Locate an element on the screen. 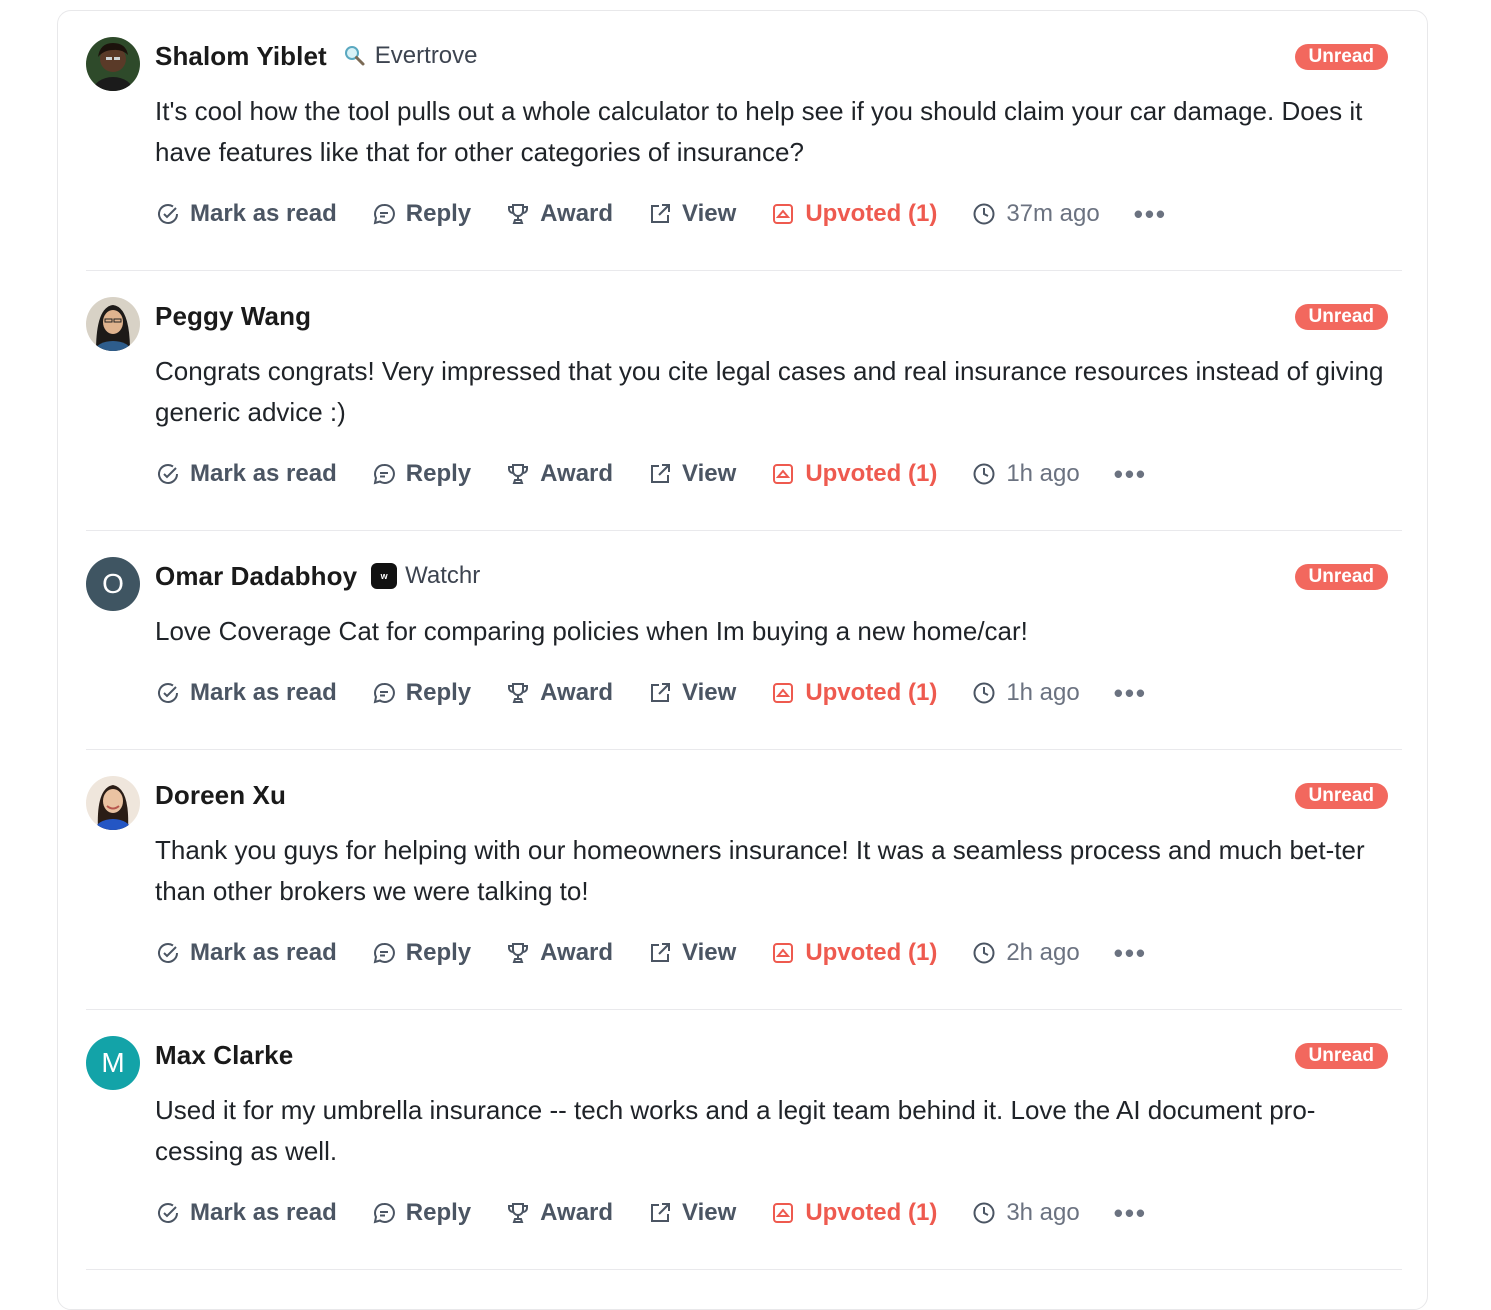 The width and height of the screenshot is (1491, 1310). avatar: O is located at coordinates (113, 584).